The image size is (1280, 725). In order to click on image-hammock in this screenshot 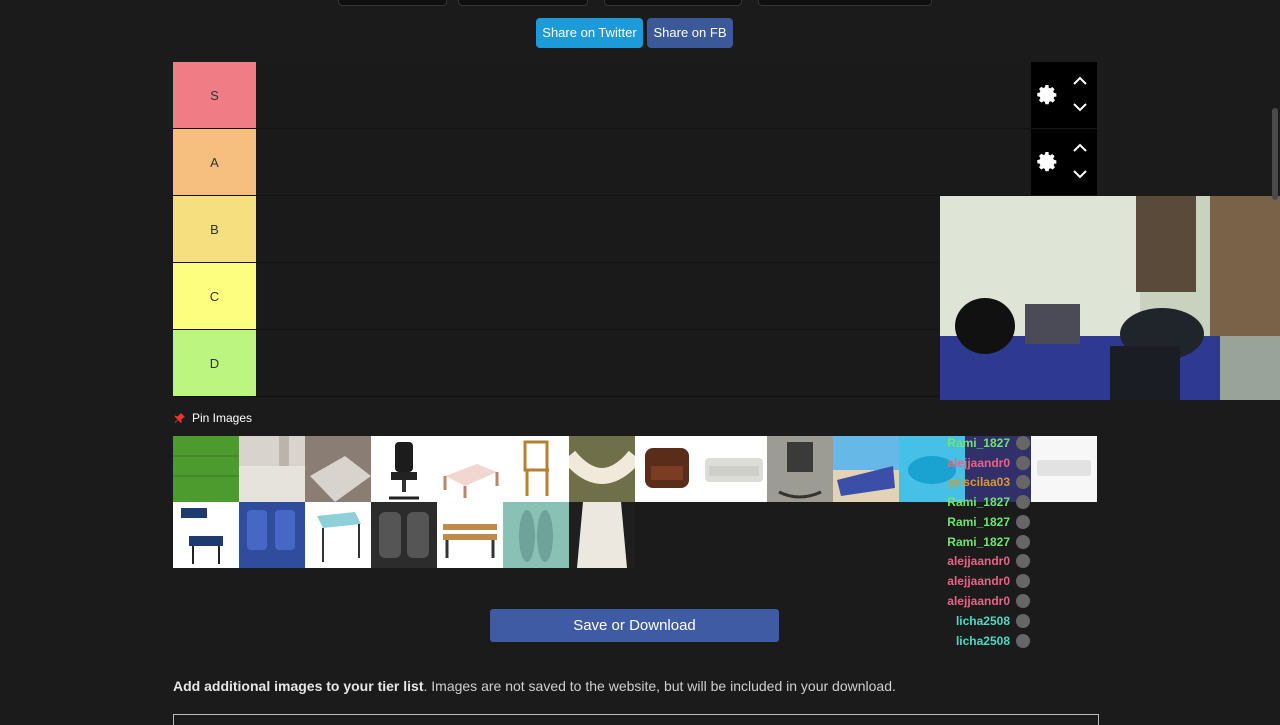, I will do `click(602, 469)`.